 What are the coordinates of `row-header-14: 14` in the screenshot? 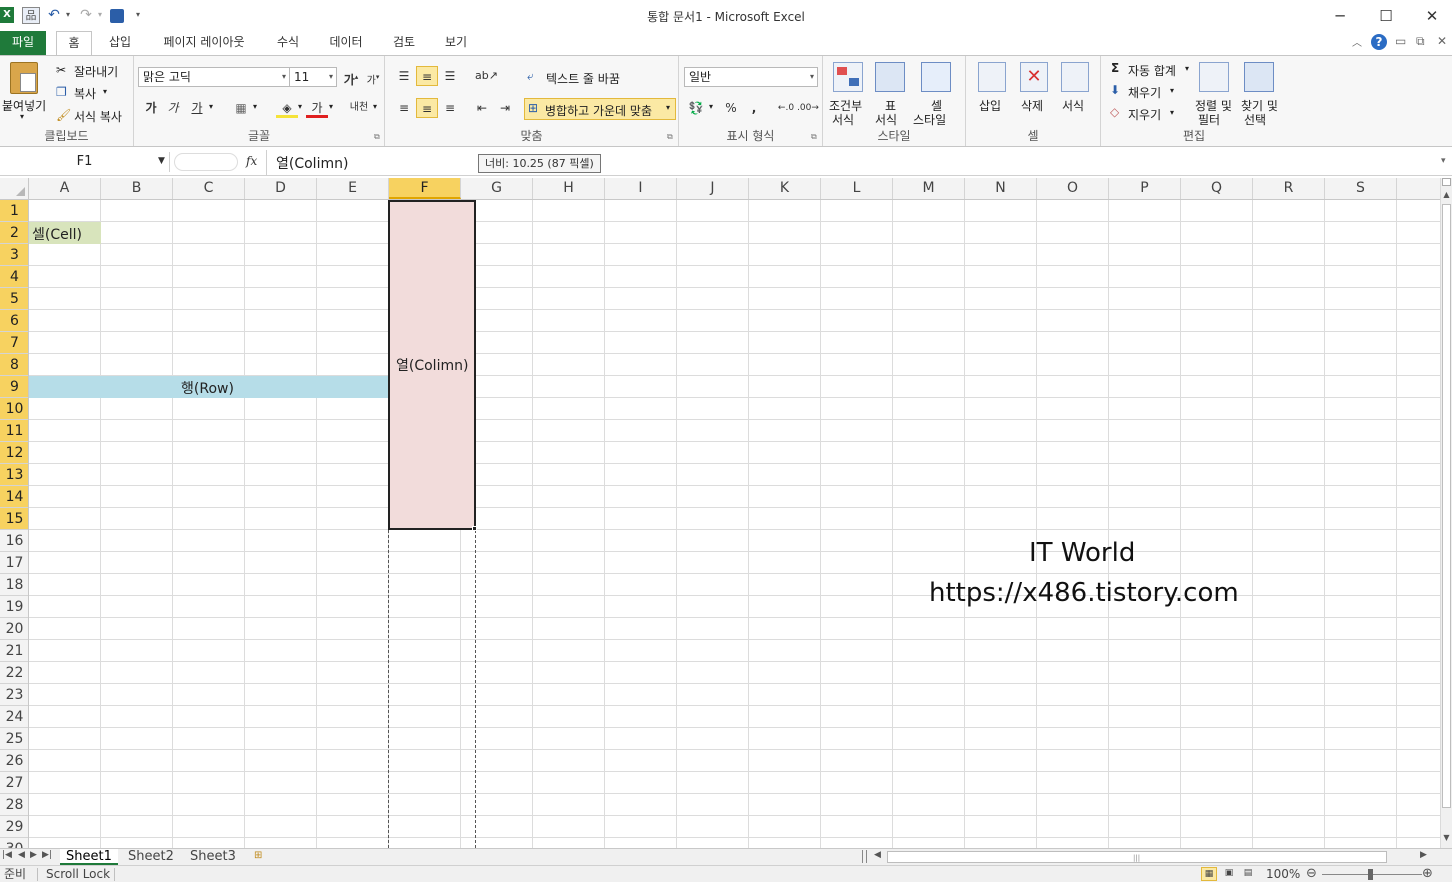 It's located at (14, 497).